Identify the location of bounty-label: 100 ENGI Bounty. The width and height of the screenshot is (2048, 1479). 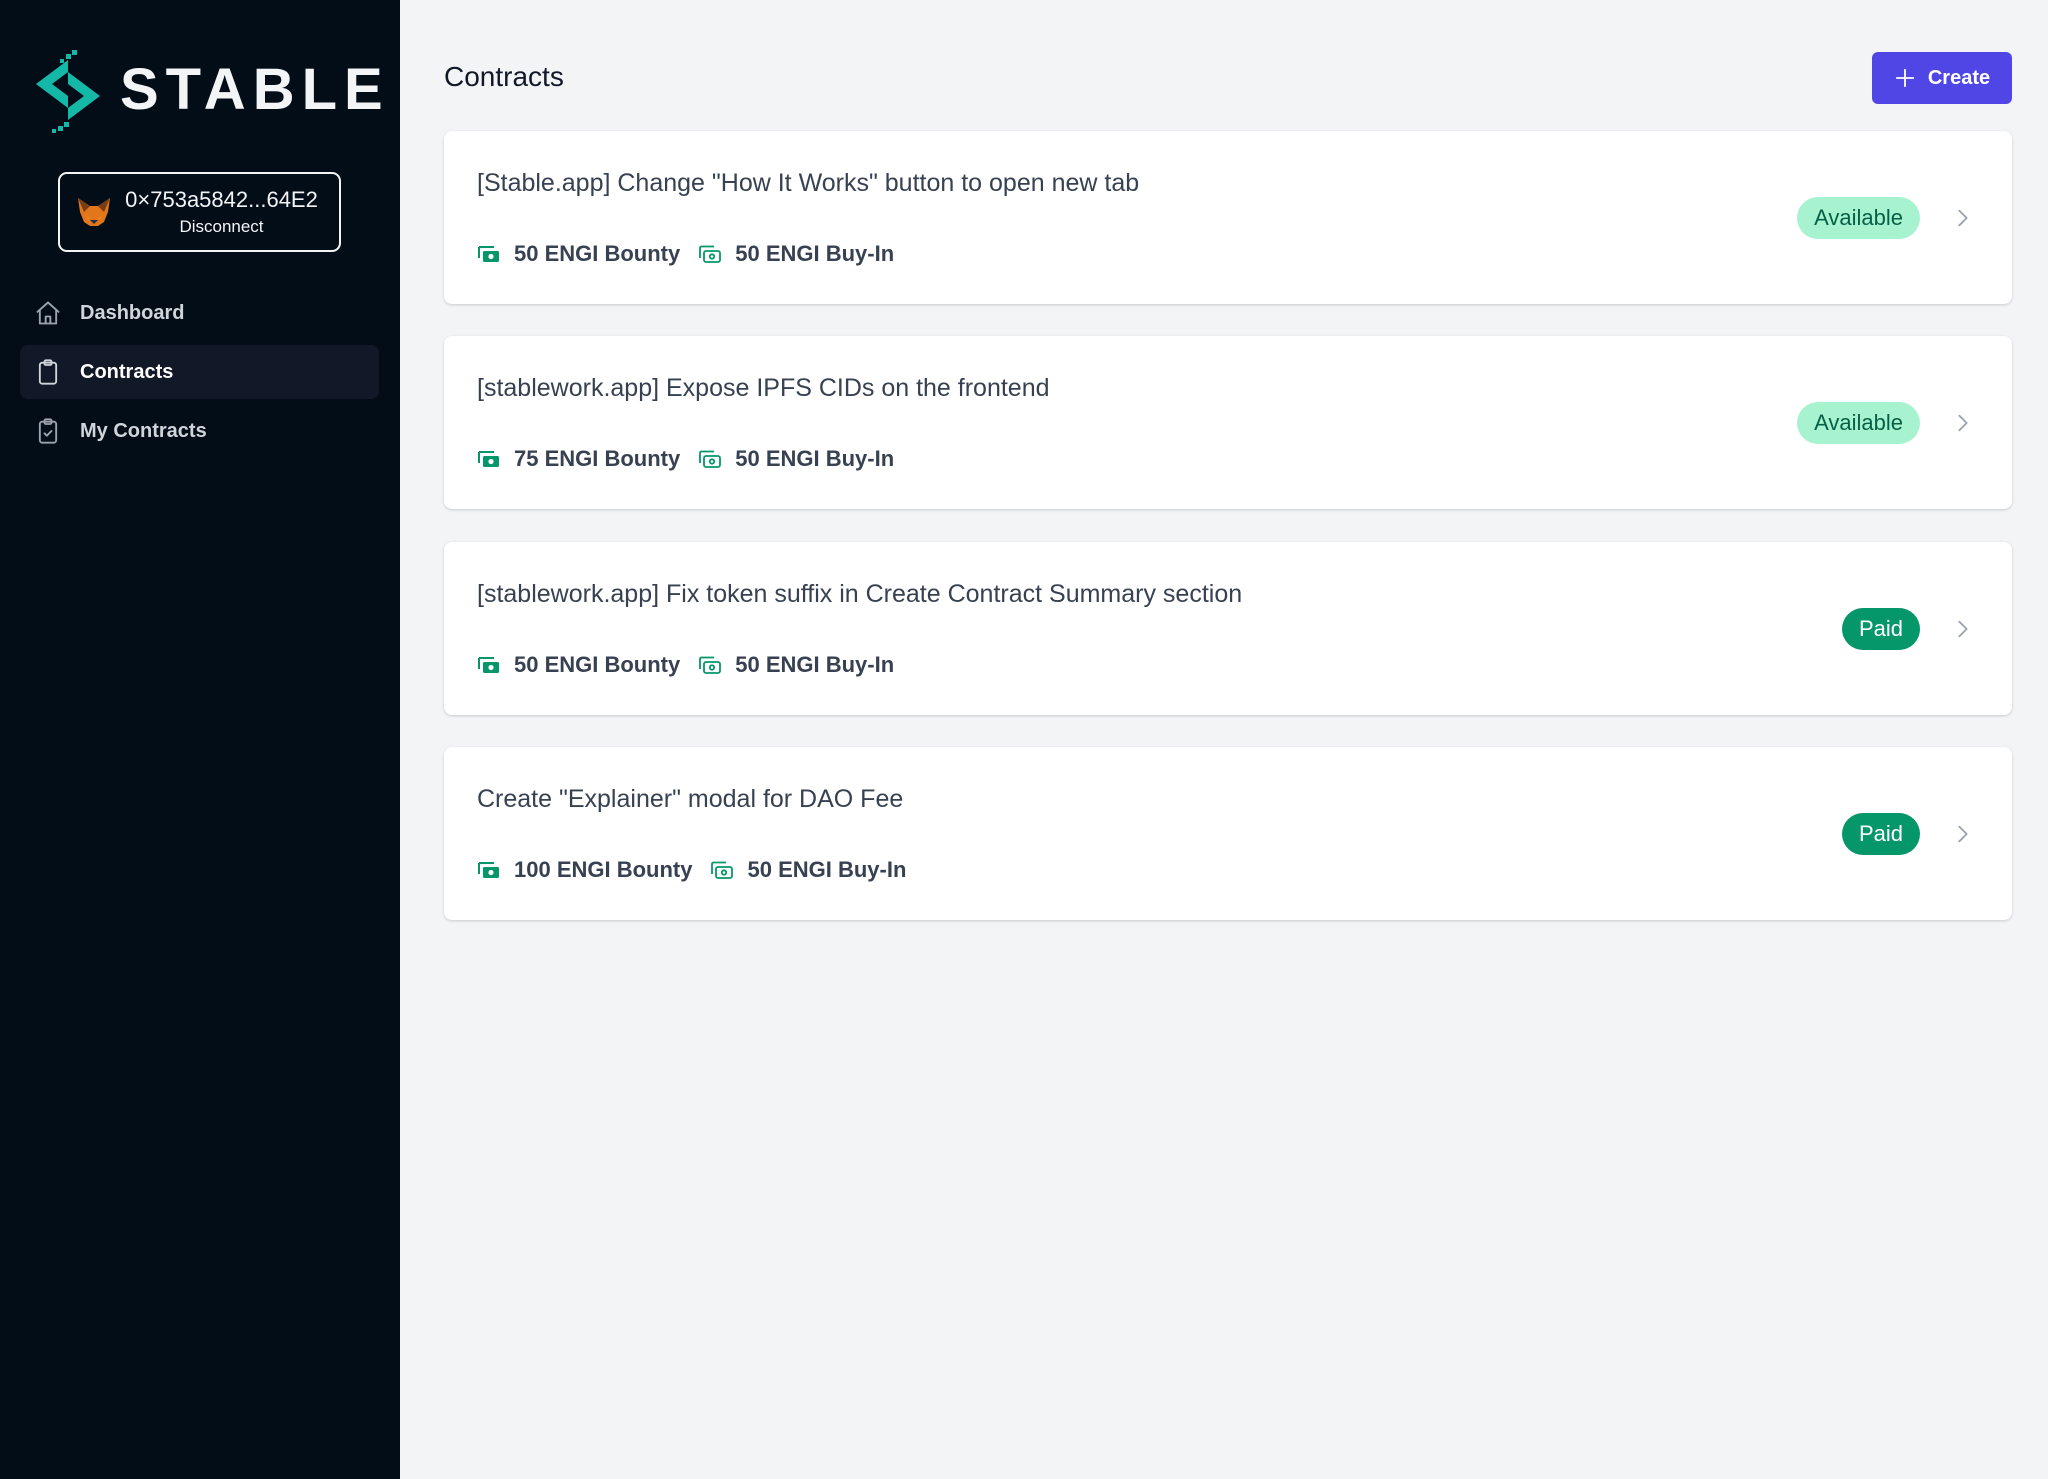
(603, 869).